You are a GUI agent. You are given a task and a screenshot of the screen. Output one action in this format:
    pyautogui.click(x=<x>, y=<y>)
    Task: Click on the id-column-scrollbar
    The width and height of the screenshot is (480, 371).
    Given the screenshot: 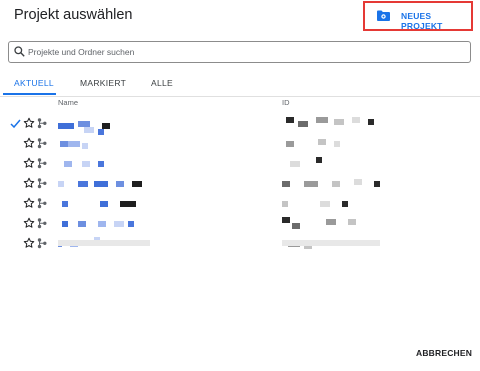 What is the action you would take?
    pyautogui.click(x=331, y=243)
    